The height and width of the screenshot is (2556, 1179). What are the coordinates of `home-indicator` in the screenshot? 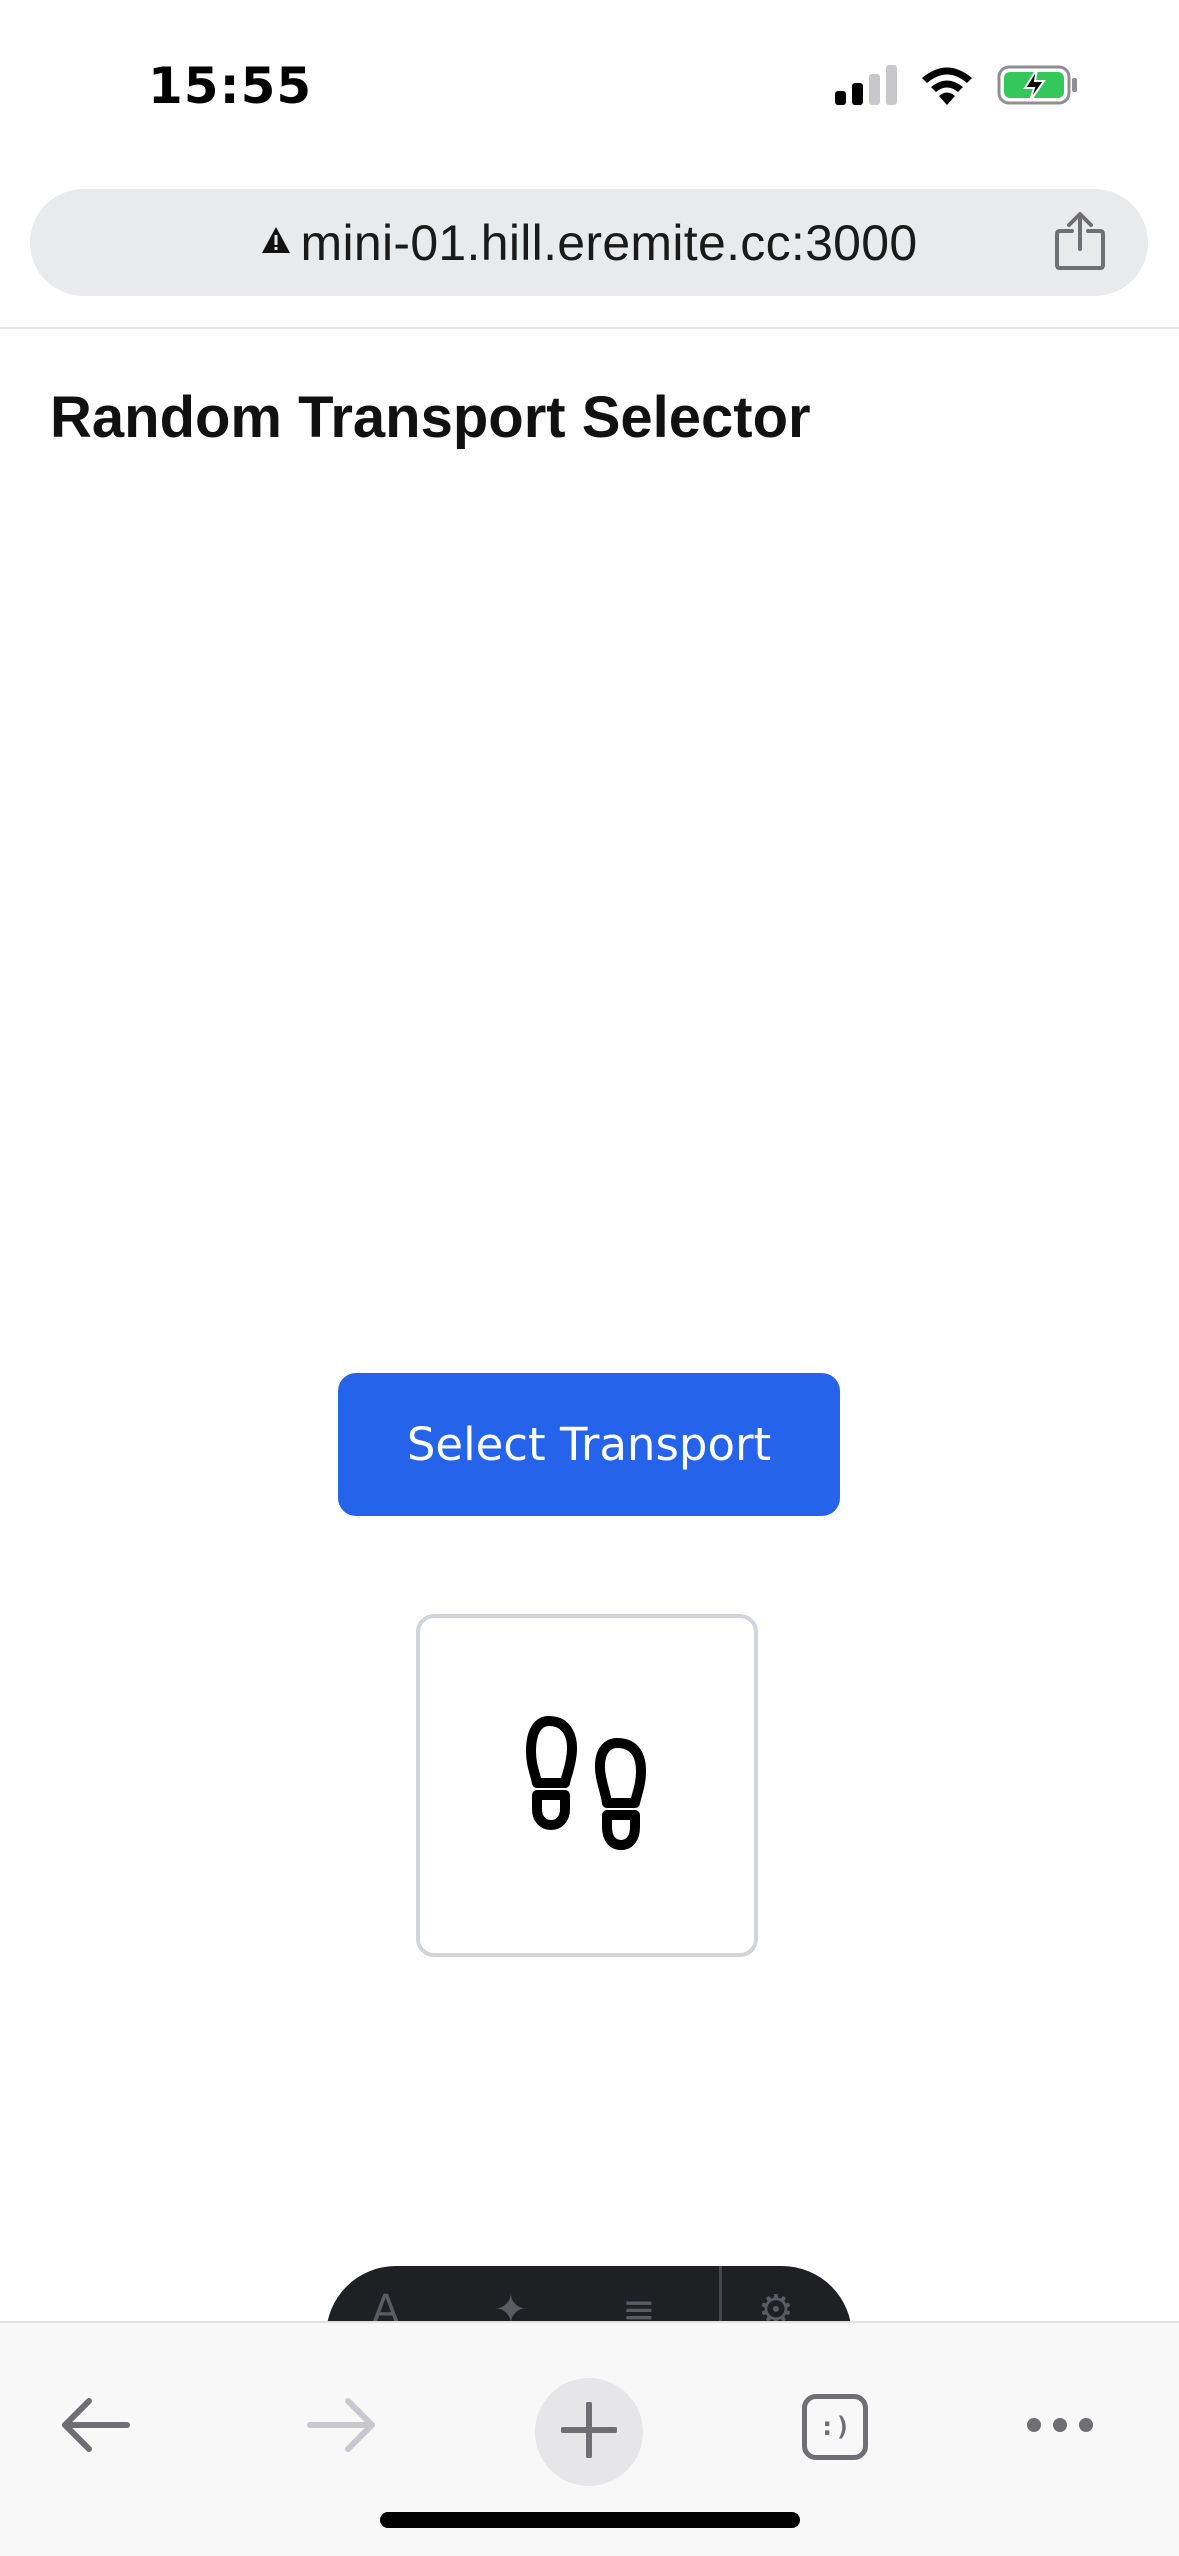 It's located at (590, 2520).